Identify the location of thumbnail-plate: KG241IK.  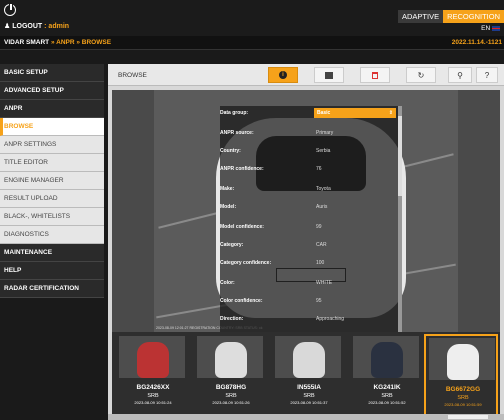
(387, 387).